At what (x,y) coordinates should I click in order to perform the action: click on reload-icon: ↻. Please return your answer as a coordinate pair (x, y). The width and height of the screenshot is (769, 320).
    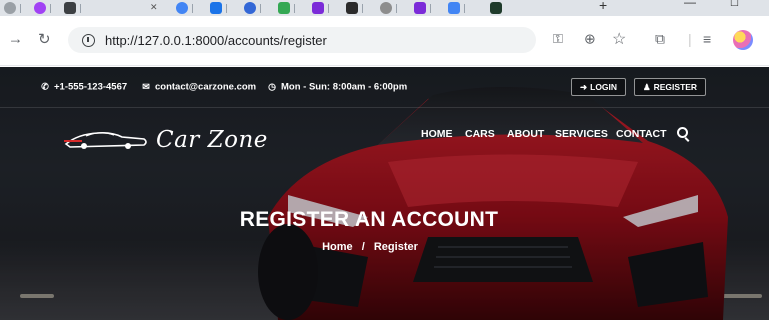
    Looking at the image, I should click on (44, 39).